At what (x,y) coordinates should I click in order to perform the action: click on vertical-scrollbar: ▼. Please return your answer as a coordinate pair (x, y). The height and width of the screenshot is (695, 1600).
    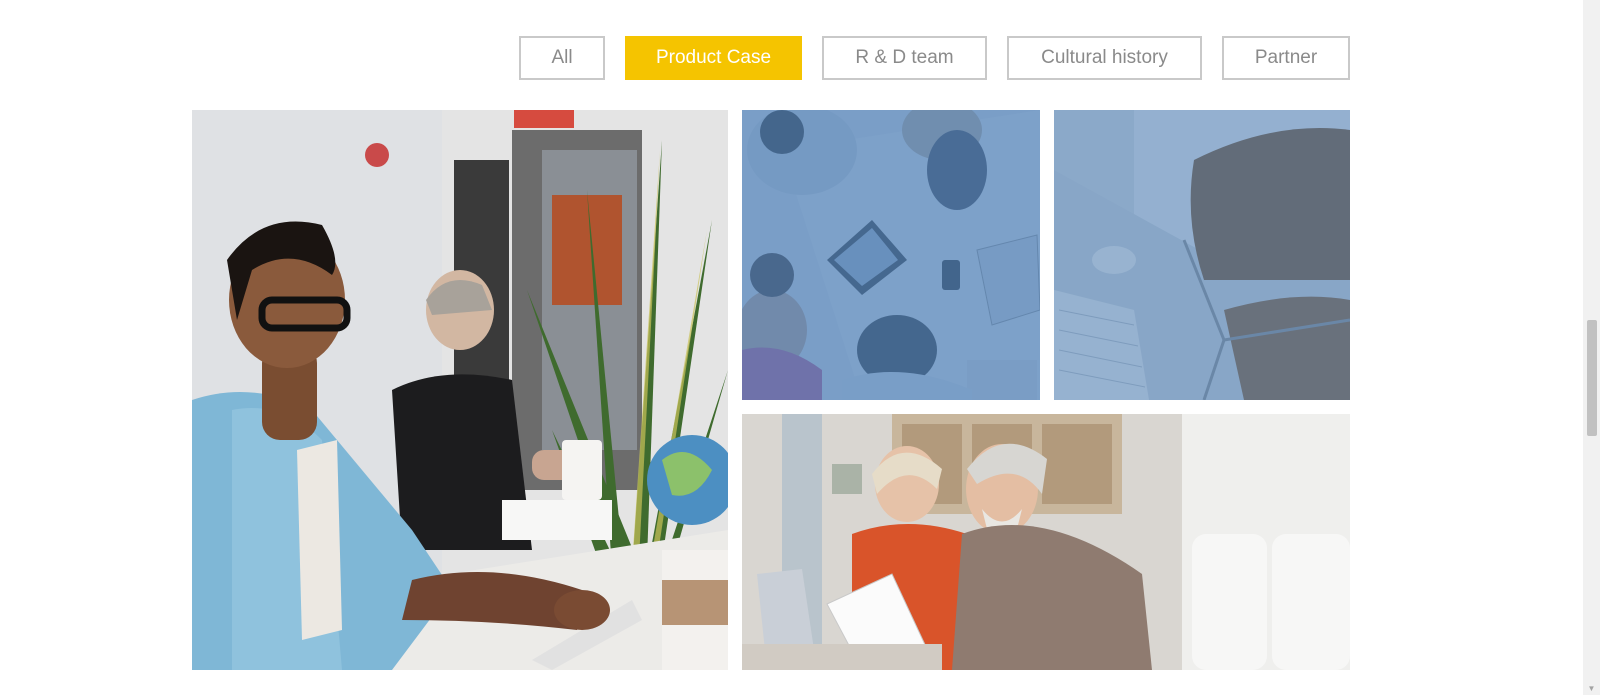
    Looking at the image, I should click on (1591, 347).